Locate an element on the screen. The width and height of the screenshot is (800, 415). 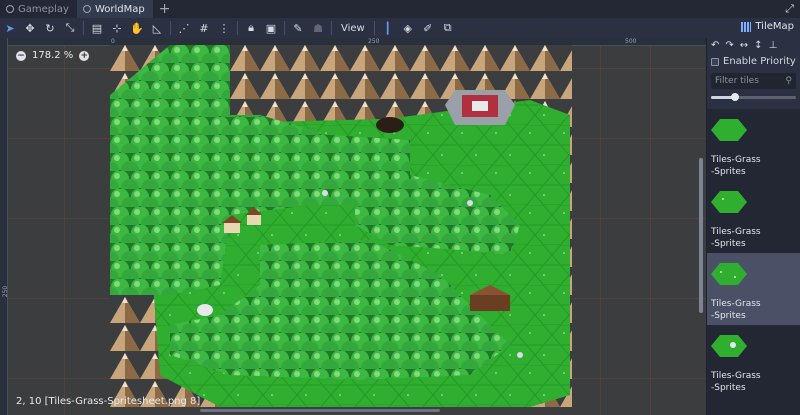
flip-horizontal-icon: ↔ is located at coordinates (744, 45).